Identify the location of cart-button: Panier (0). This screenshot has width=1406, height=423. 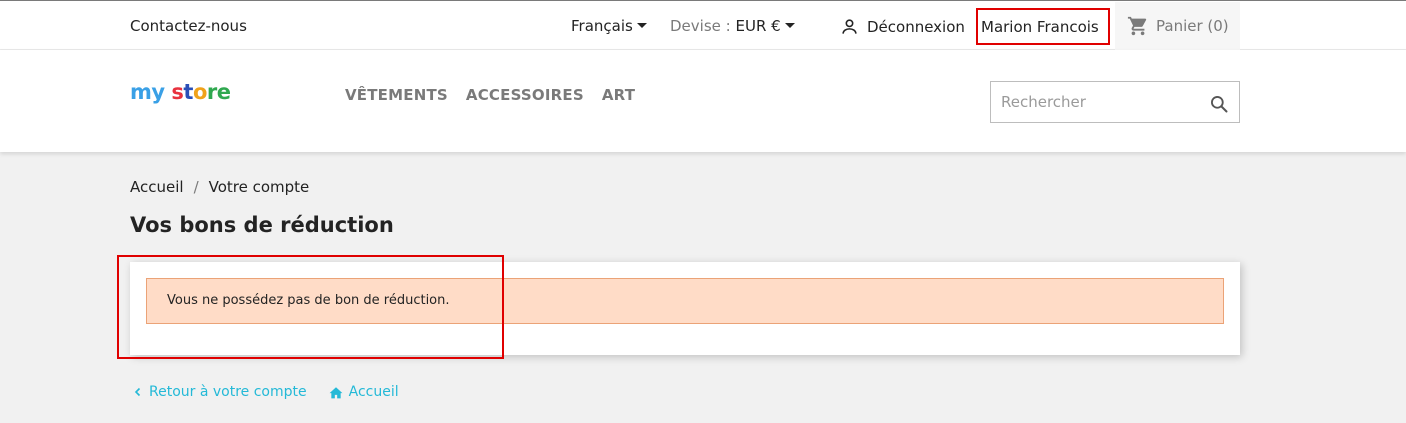
(1177, 26).